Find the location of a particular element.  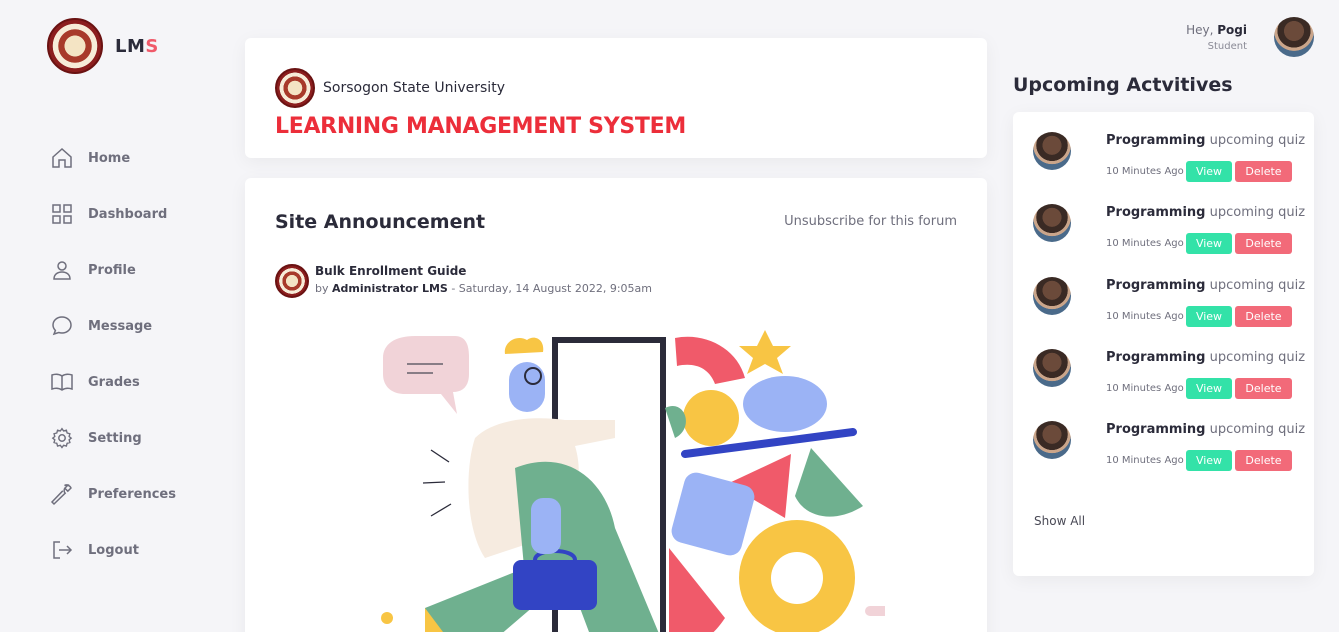

sidebar-item-preferences: Preferences is located at coordinates (113, 494).